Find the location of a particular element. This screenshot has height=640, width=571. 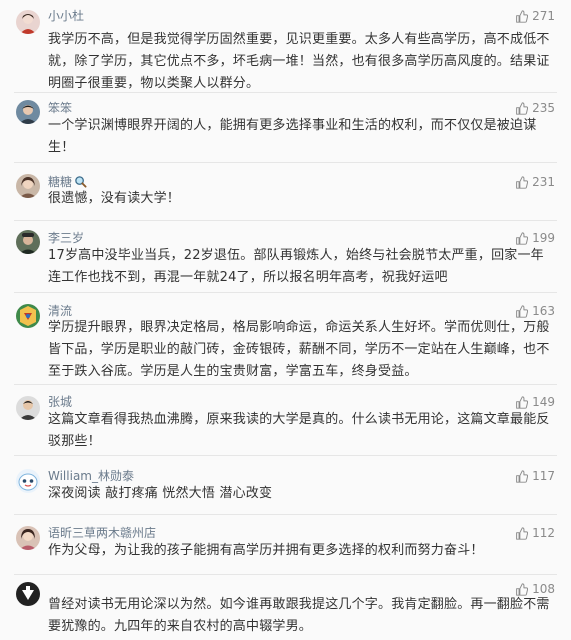

like-count: 117 is located at coordinates (543, 476).